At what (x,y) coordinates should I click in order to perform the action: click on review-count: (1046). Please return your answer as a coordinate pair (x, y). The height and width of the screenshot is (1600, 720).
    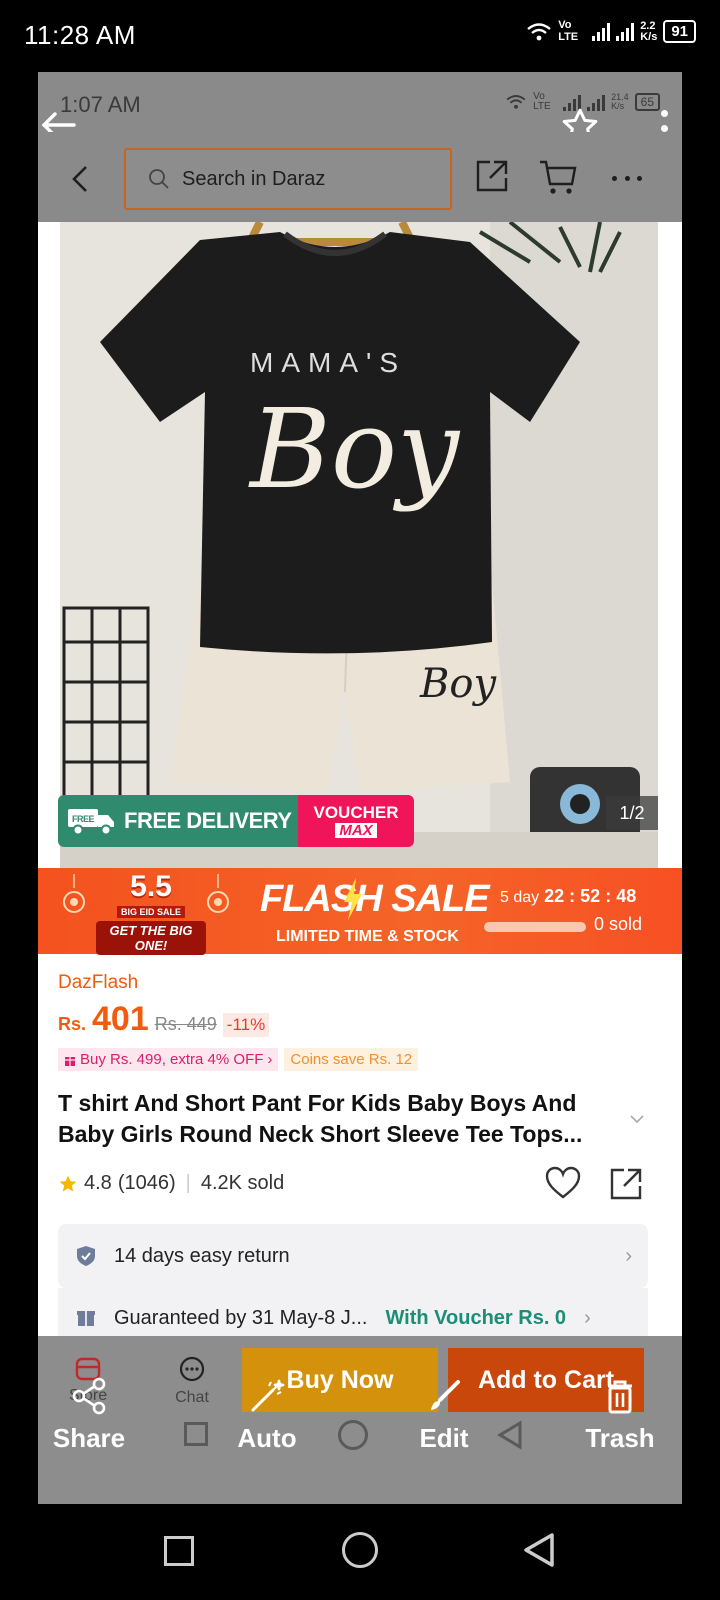
    Looking at the image, I should click on (146, 1183).